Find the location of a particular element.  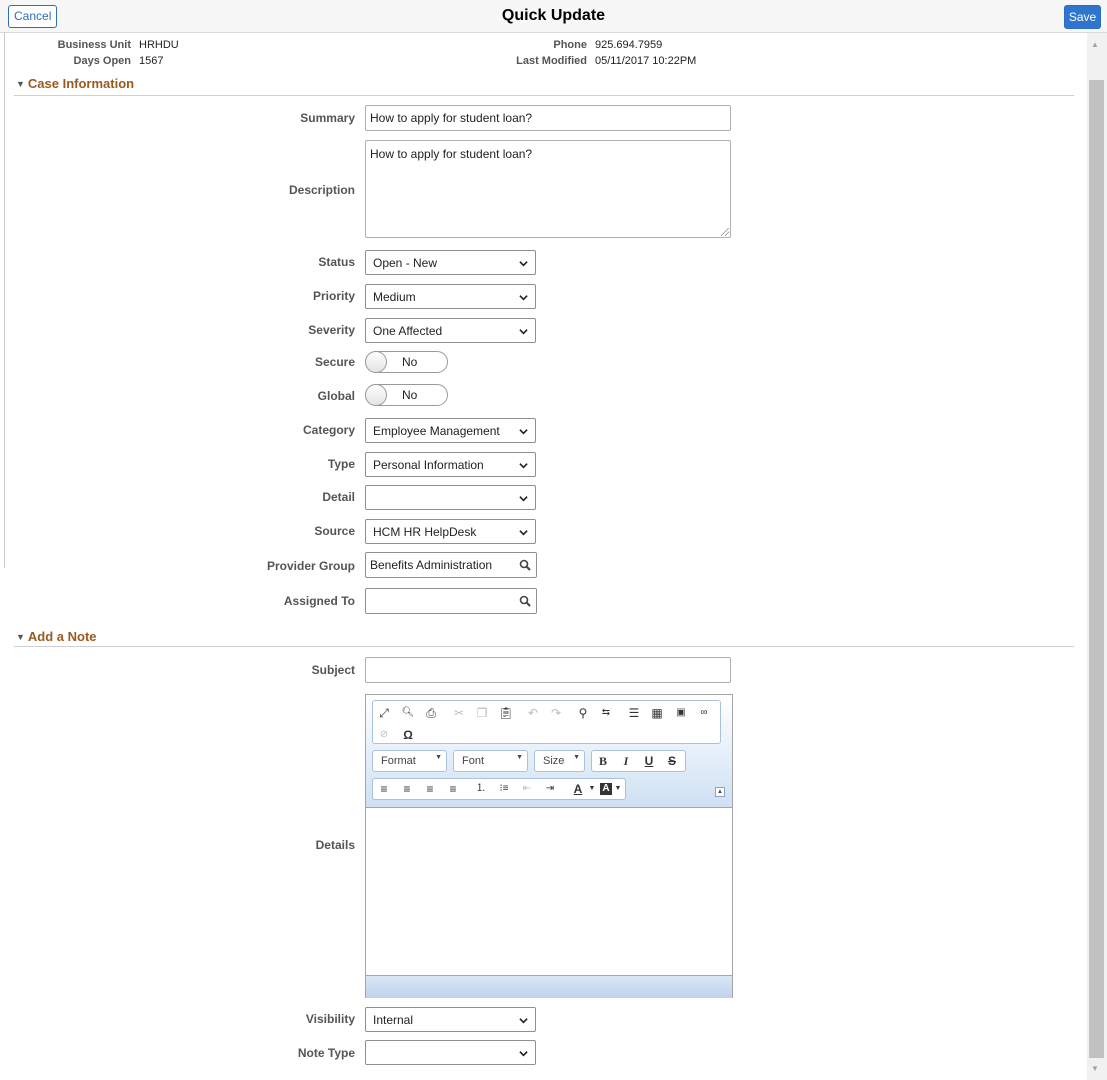

paste-icon: 📋︎ is located at coordinates (506, 713).